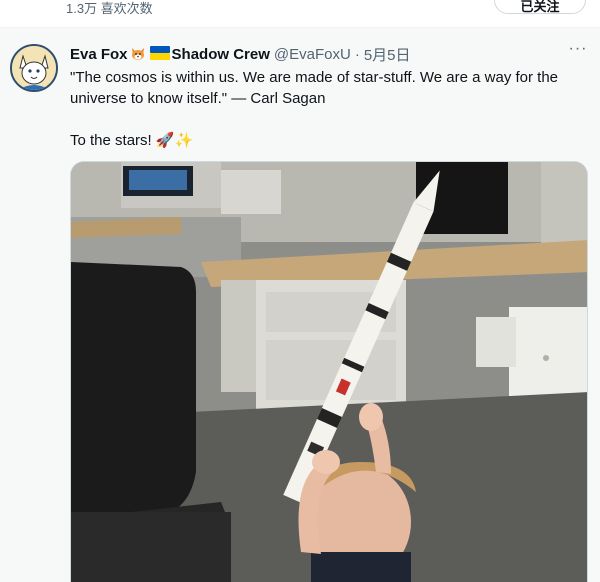 The image size is (600, 582). Describe the element at coordinates (99, 54) in the screenshot. I see `display-name: Eva Fox` at that location.